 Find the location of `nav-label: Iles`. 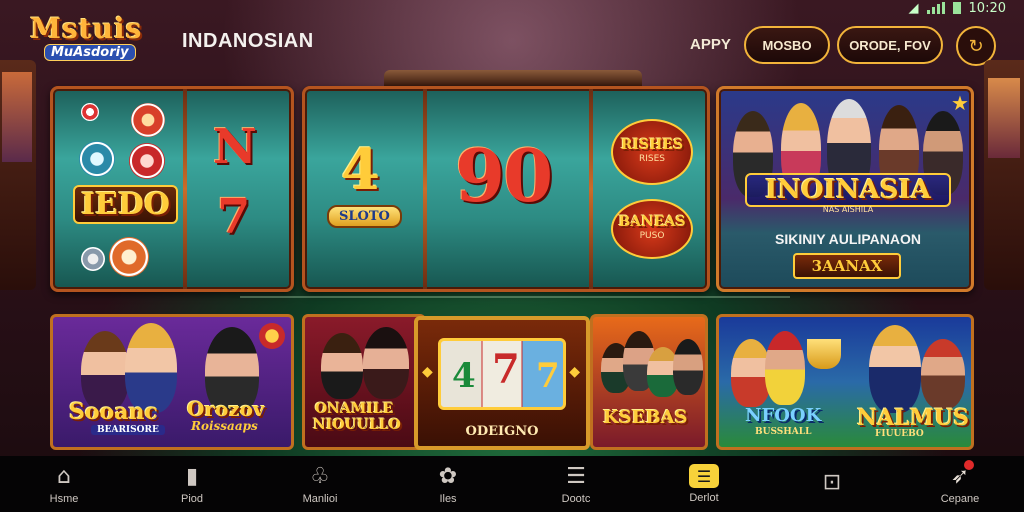

nav-label: Iles is located at coordinates (448, 499).